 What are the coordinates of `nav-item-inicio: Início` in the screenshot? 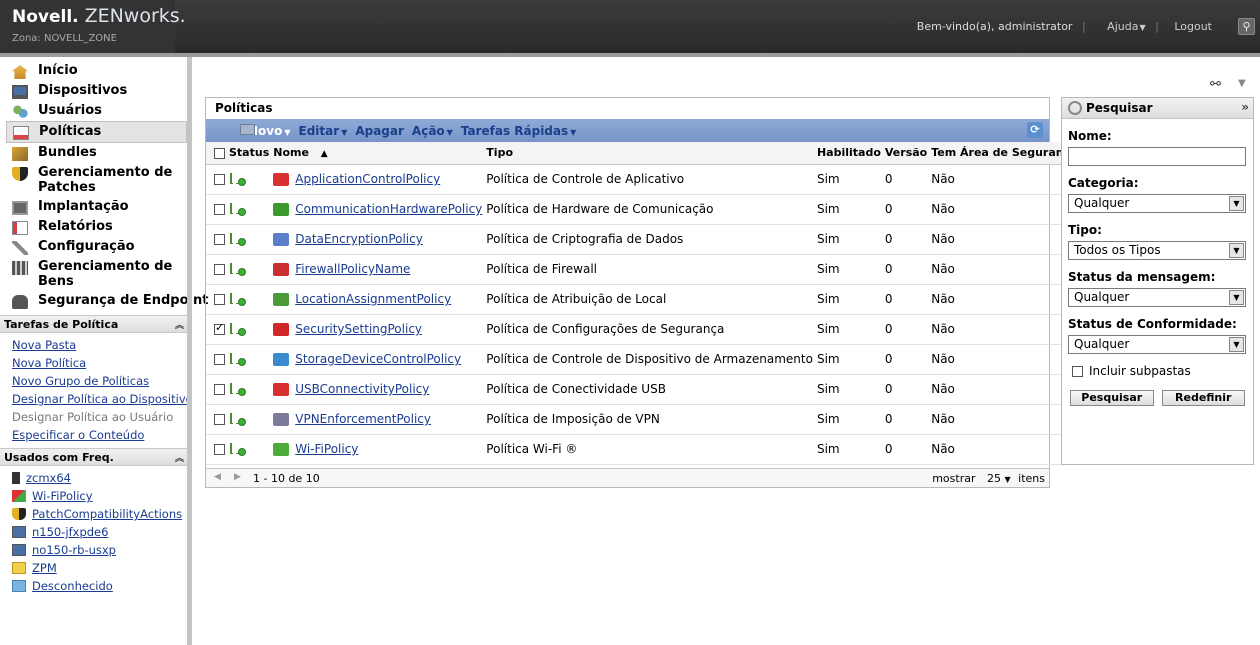 It's located at (93, 71).